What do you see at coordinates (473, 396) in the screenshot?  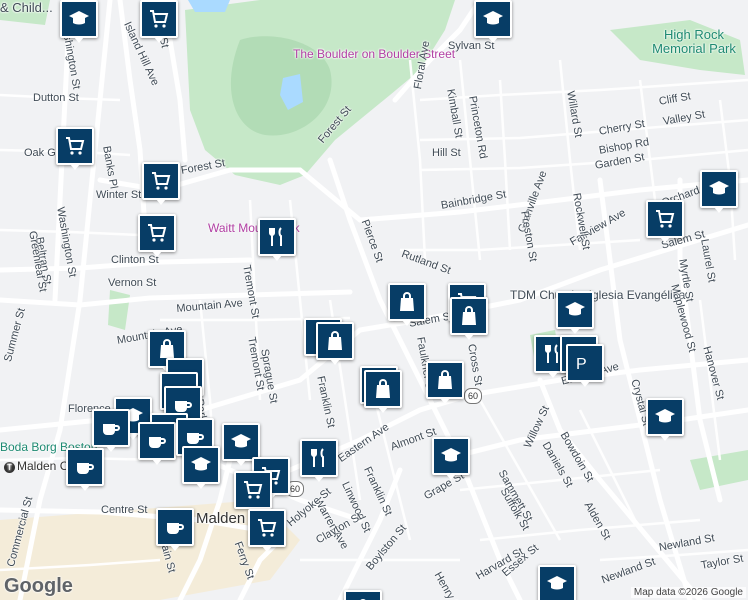 I see `route-shield: 60` at bounding box center [473, 396].